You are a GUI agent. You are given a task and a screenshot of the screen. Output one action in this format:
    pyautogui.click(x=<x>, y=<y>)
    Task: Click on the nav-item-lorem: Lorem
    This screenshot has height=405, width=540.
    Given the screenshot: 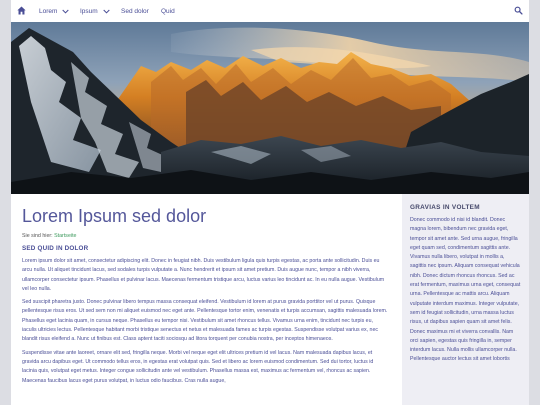 What is the action you would take?
    pyautogui.click(x=54, y=11)
    